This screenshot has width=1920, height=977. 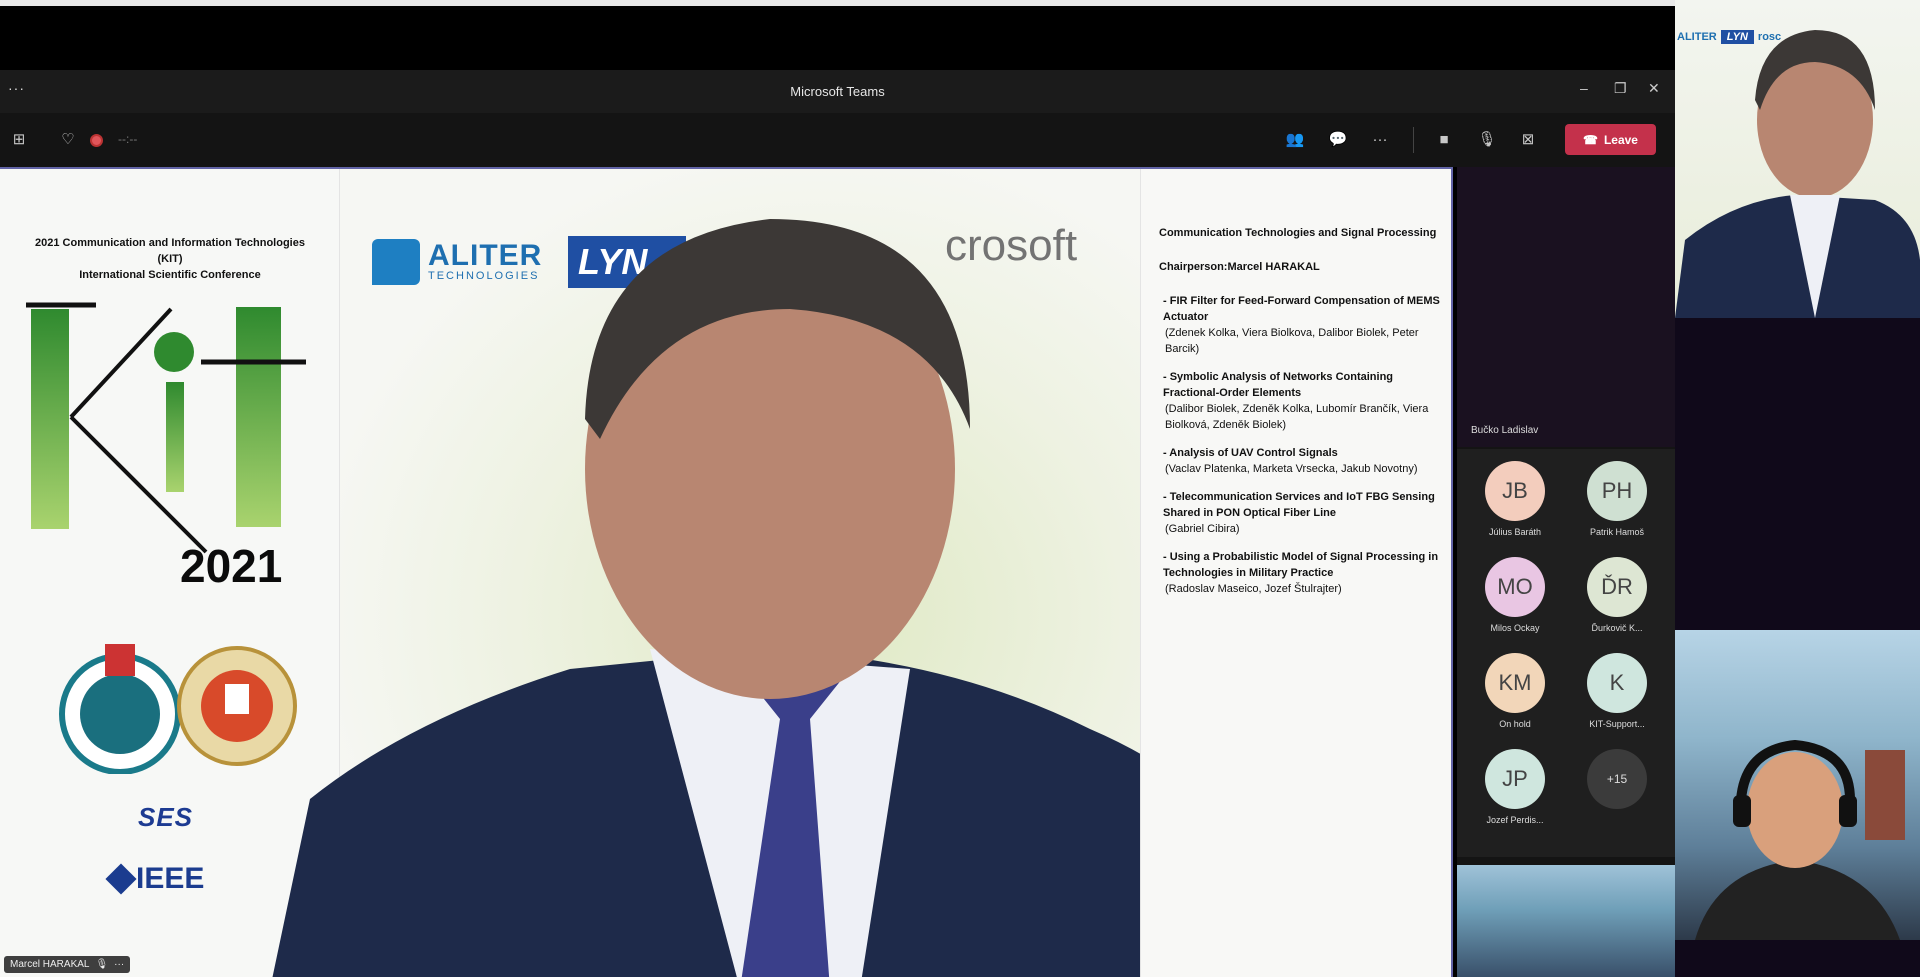 I want to click on paper-title: - Analysis of UAV Control Signals, so click(x=1250, y=453).